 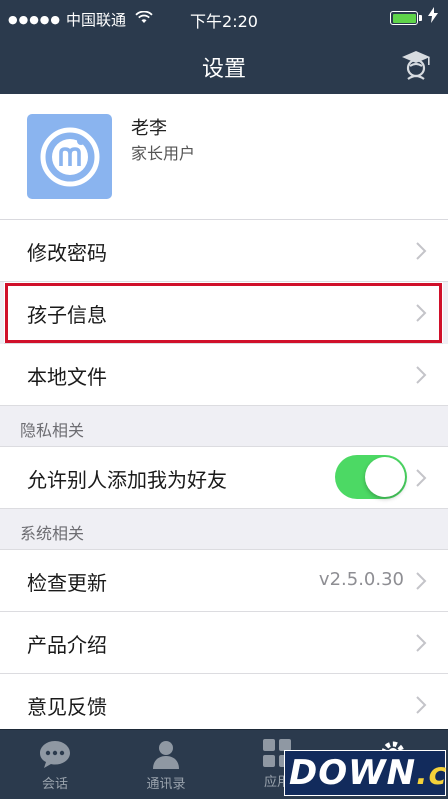 I want to click on row-label: 产品介绍, so click(x=67, y=645).